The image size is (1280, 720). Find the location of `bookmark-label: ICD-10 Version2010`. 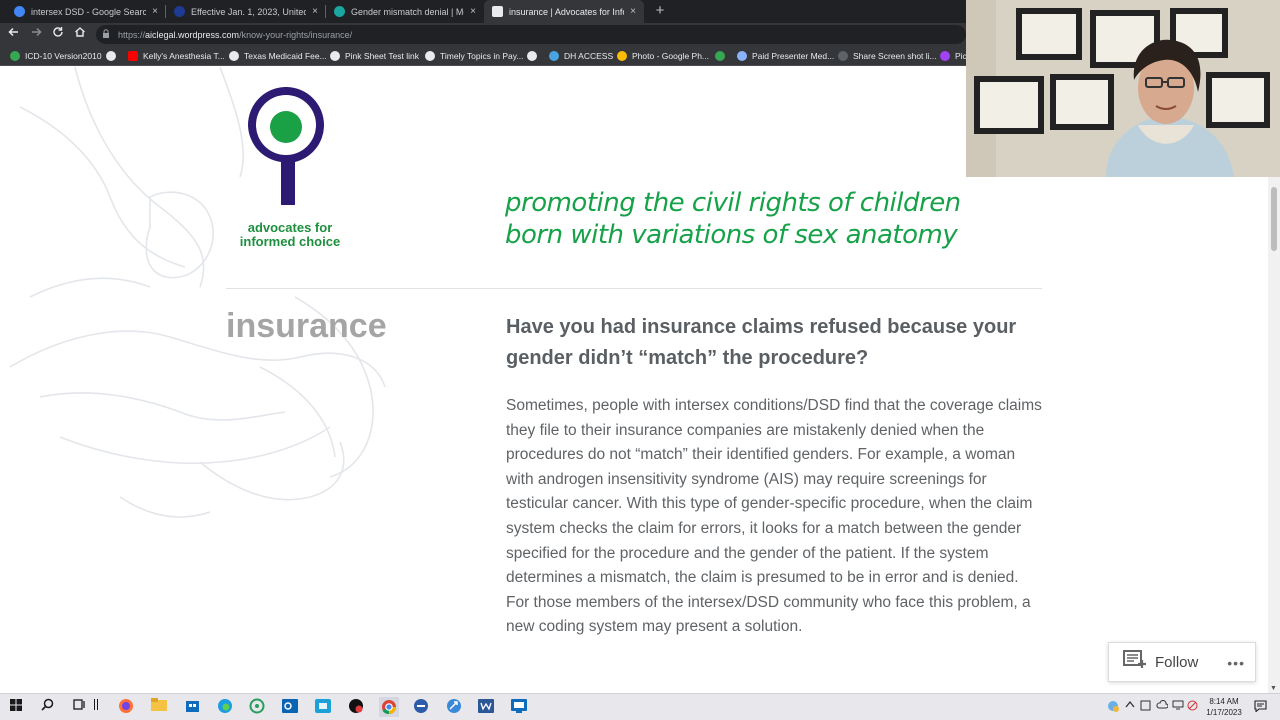

bookmark-label: ICD-10 Version2010 is located at coordinates (63, 56).